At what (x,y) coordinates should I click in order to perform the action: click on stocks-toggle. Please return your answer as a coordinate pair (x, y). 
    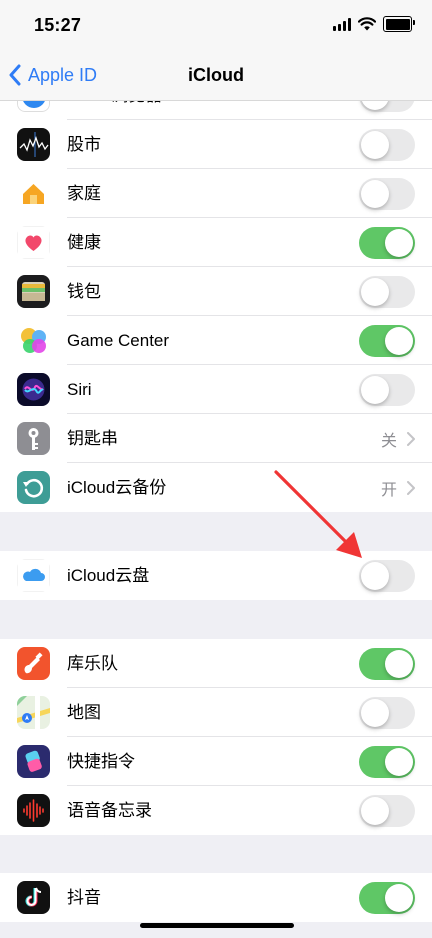
    Looking at the image, I should click on (387, 145).